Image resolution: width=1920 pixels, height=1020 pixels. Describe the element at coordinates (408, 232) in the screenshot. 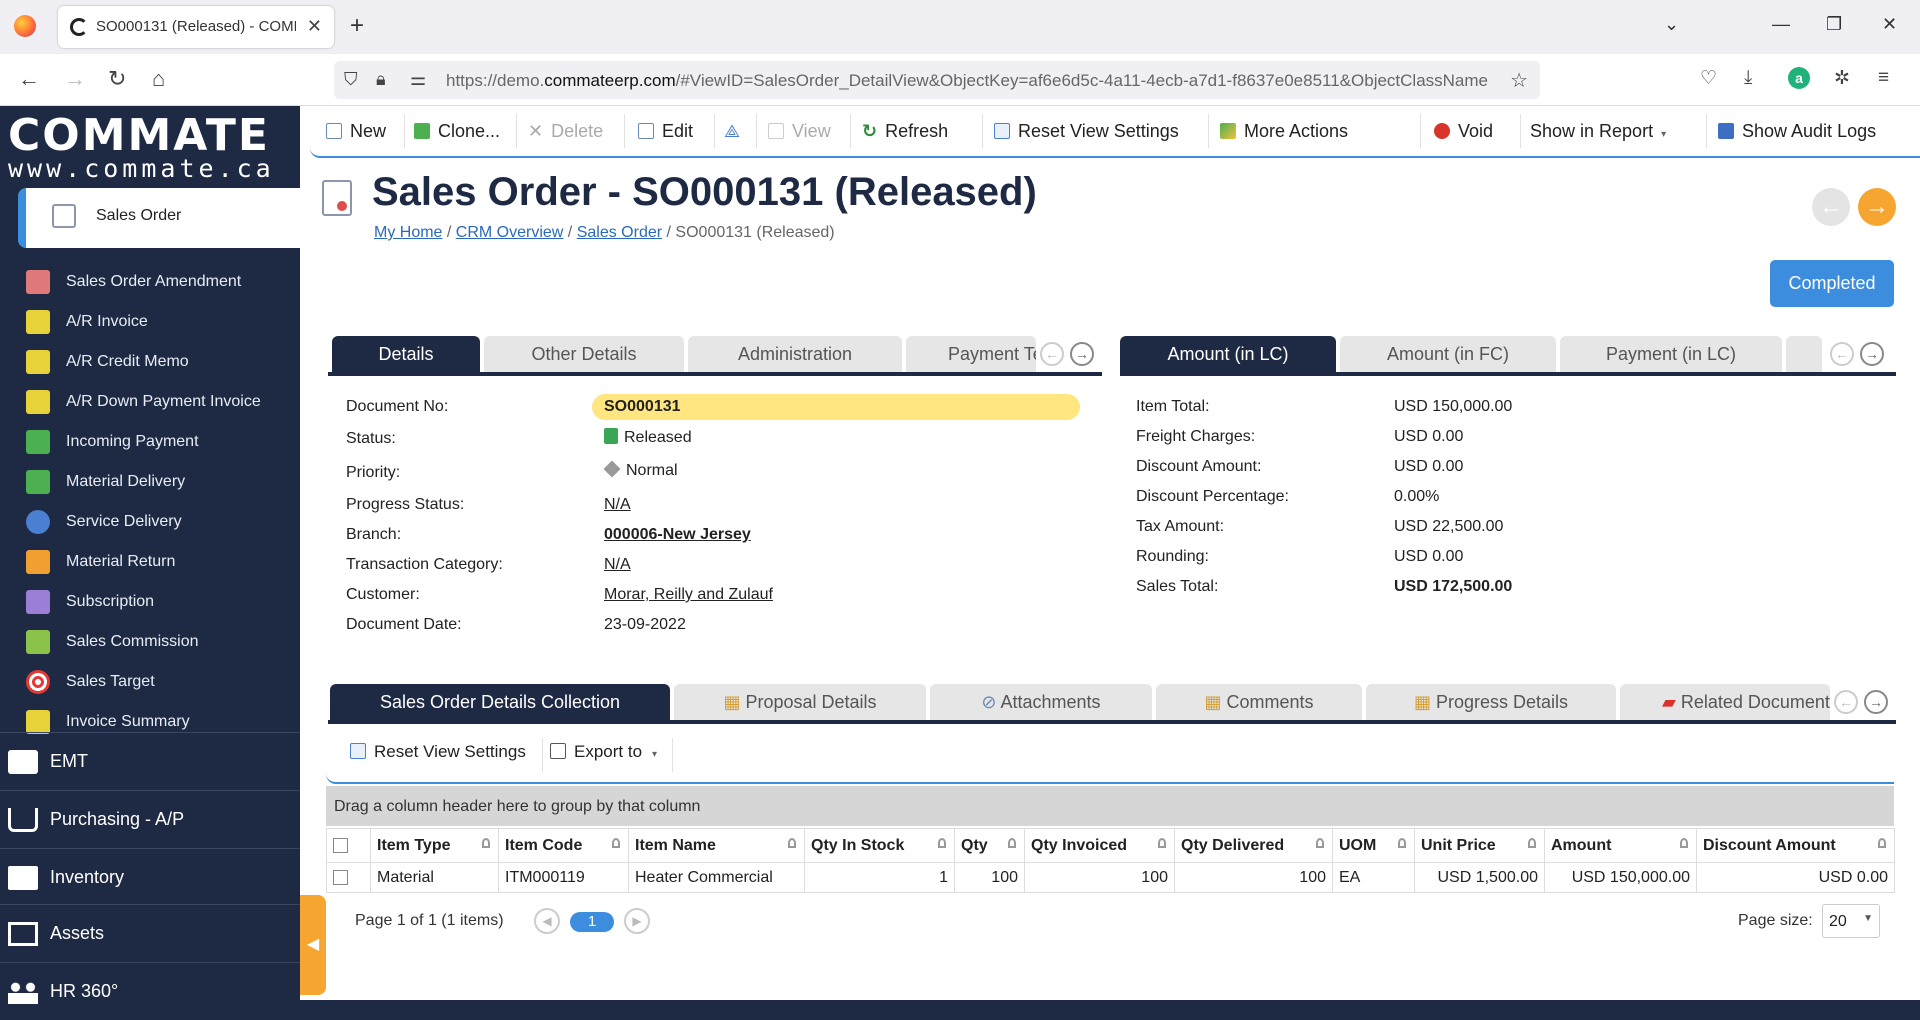

I see `breadcrumb-my-home: My Home` at that location.